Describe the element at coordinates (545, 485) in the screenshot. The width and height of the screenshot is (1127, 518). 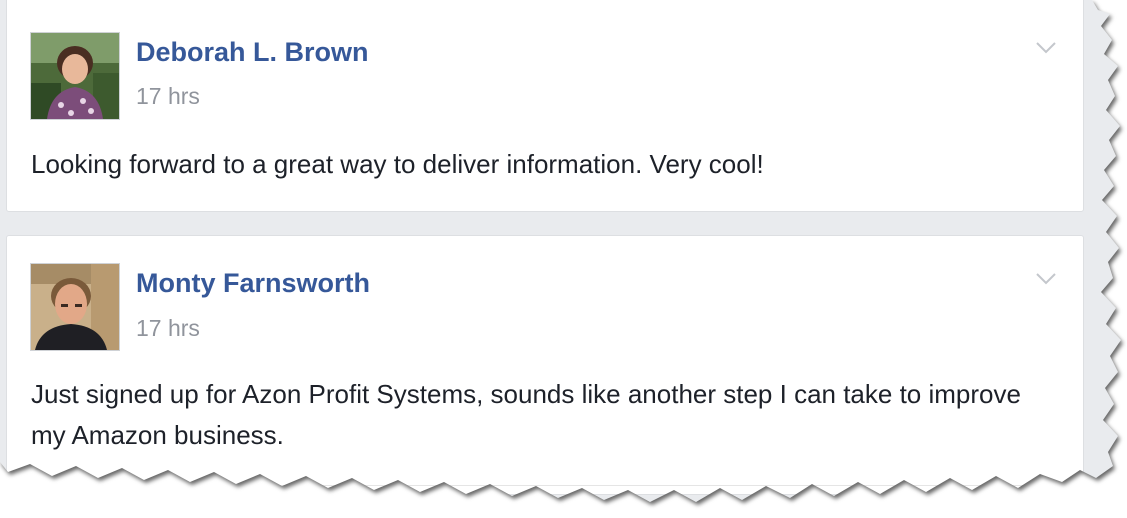
I see `divider` at that location.